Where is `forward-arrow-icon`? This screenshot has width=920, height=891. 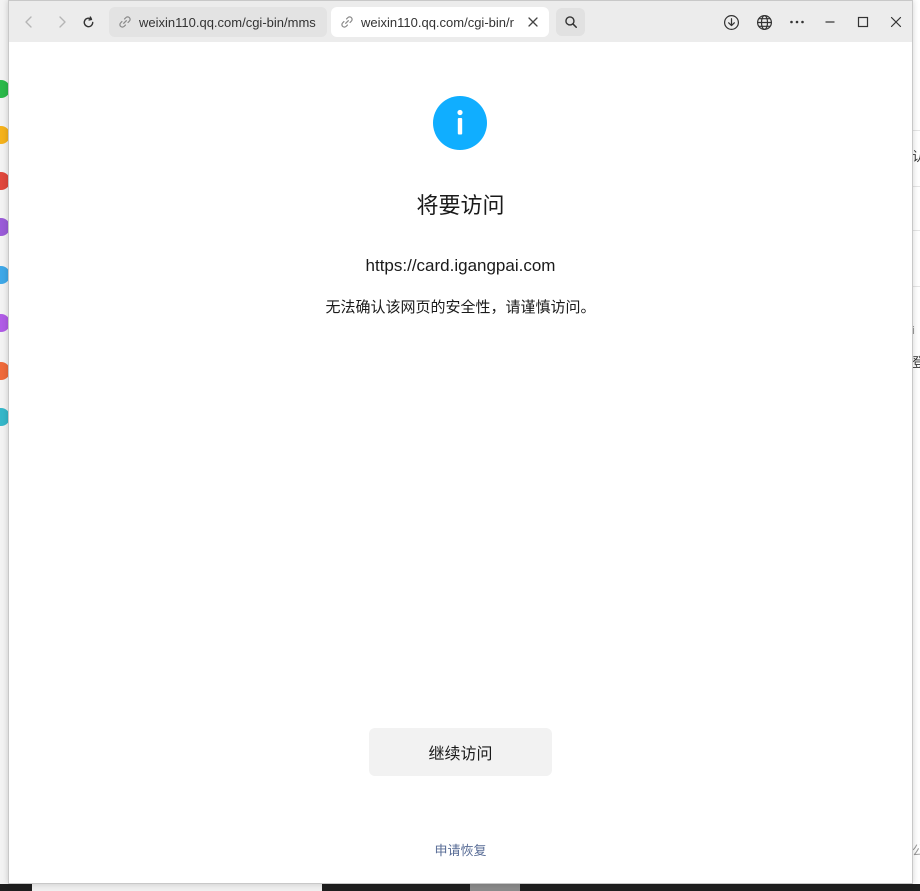
forward-arrow-icon is located at coordinates (62, 22).